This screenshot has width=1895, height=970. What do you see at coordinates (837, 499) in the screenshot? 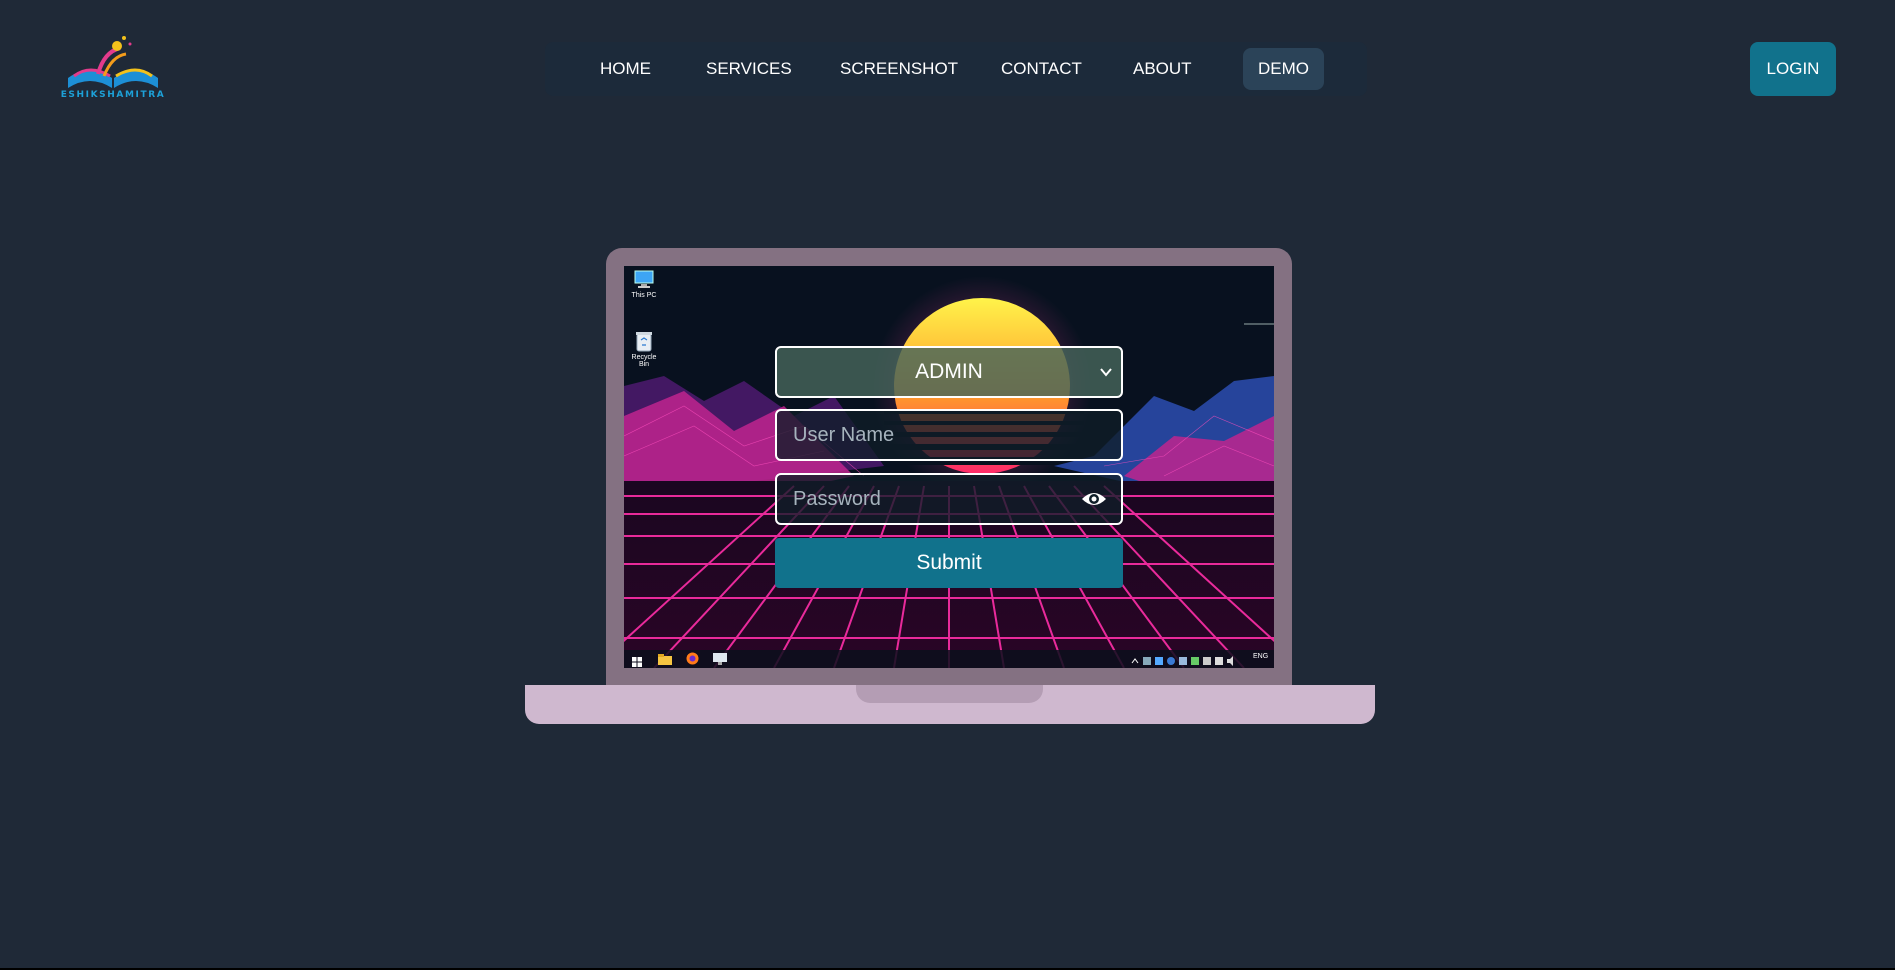
I see `password-placeholder: Password` at bounding box center [837, 499].